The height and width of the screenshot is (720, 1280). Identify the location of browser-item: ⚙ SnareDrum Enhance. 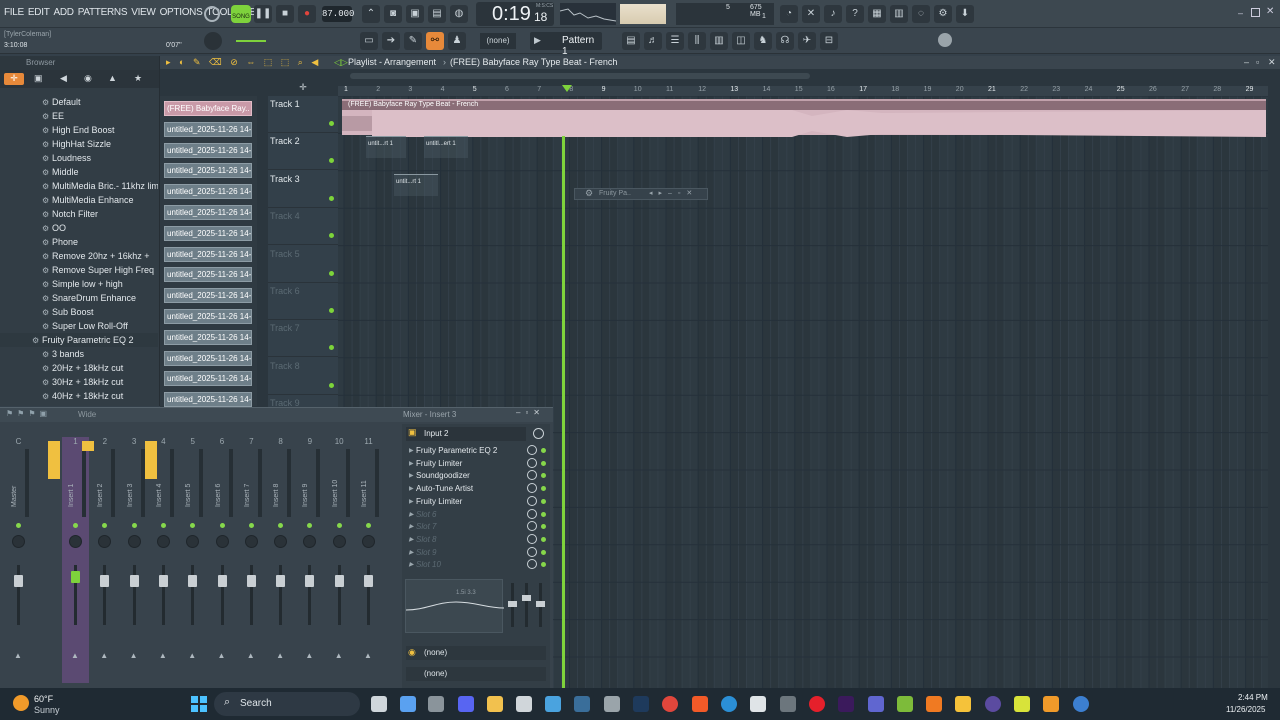
(79, 298).